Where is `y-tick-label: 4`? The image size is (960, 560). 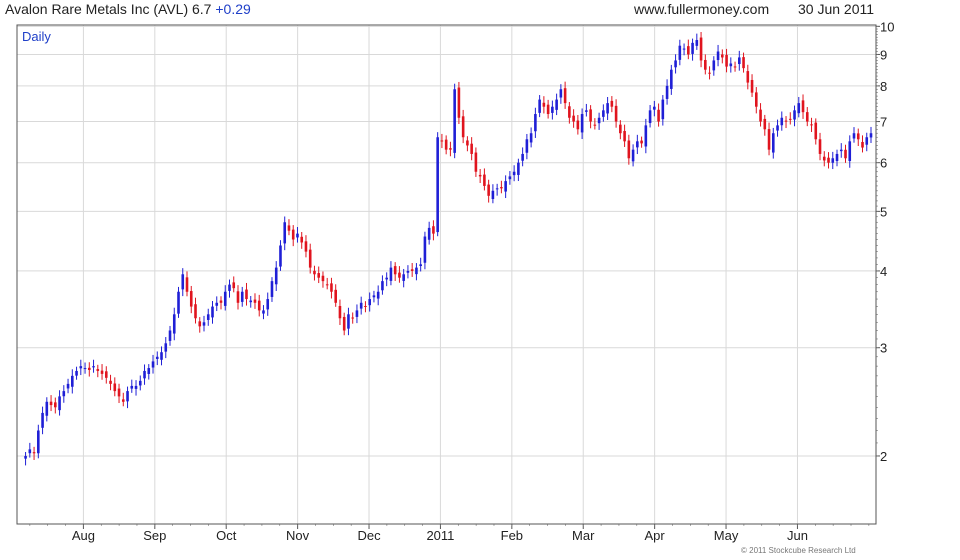
y-tick-label: 4 is located at coordinates (883, 271).